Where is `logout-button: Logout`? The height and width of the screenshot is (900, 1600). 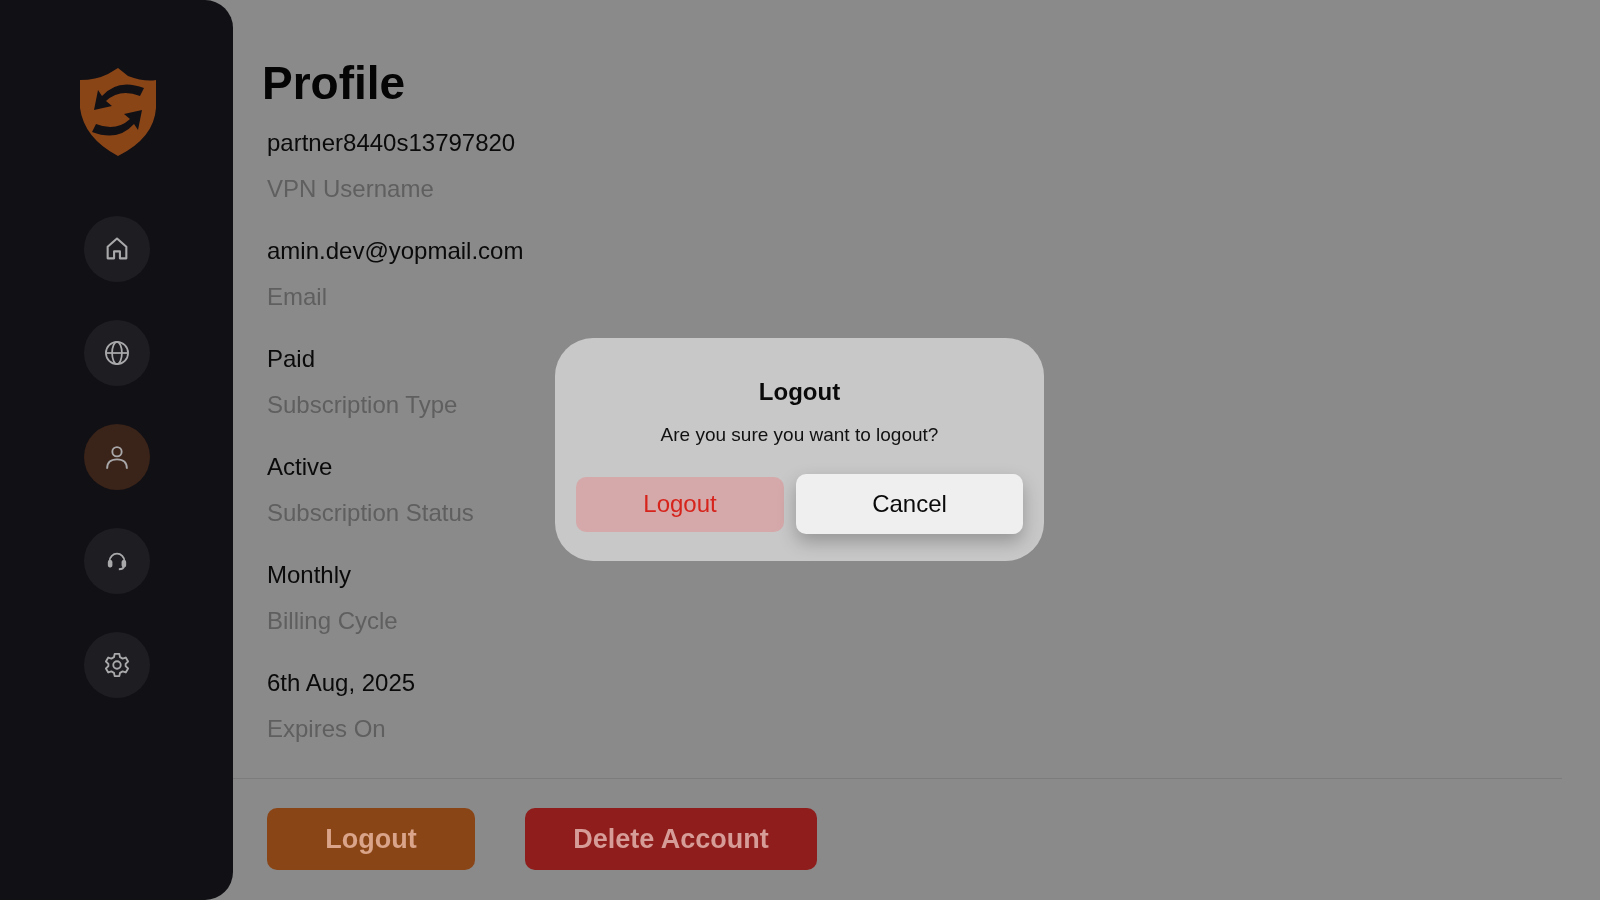 logout-button: Logout is located at coordinates (371, 839).